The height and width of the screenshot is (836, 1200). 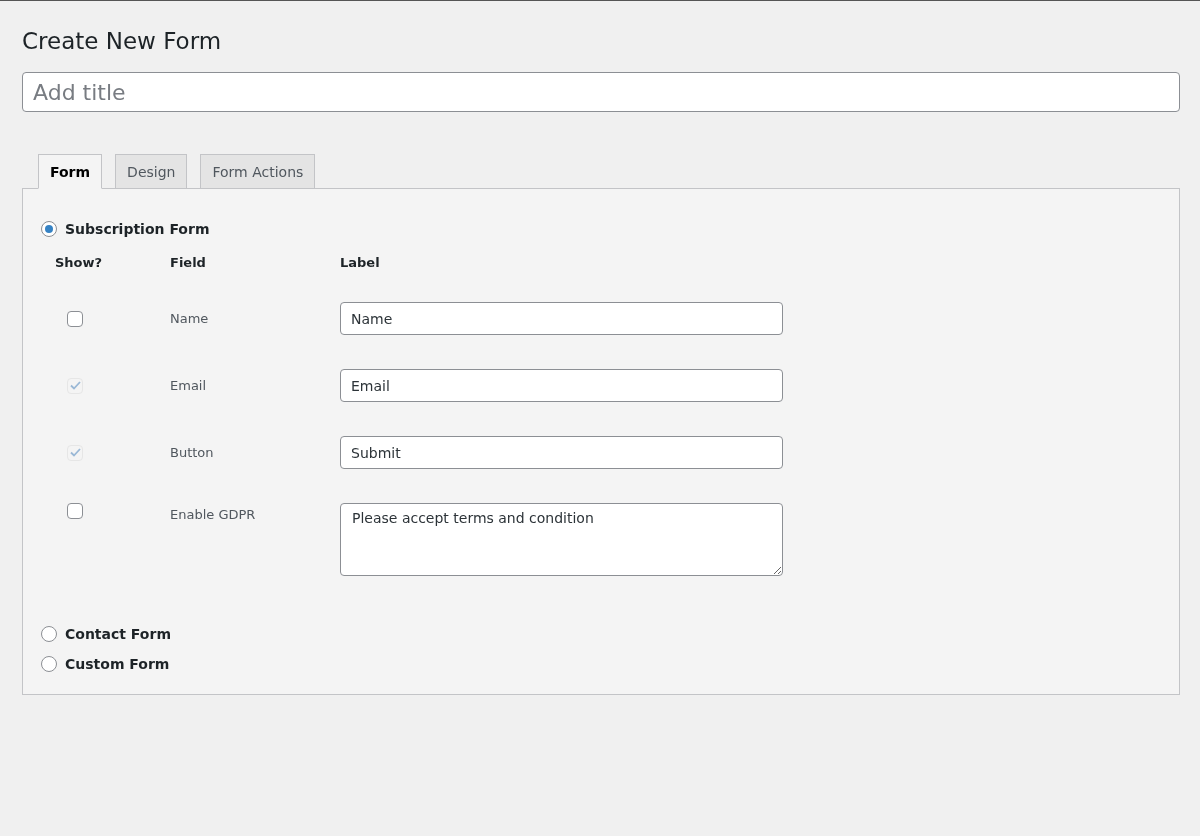 I want to click on title-input-field: Add title, so click(x=601, y=92).